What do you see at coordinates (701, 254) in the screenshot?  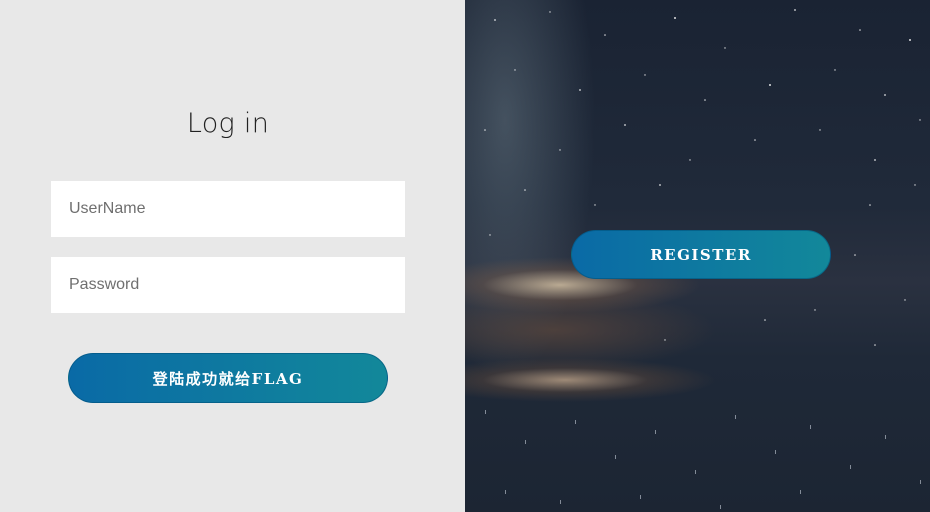 I see `register-button: REGISTER` at bounding box center [701, 254].